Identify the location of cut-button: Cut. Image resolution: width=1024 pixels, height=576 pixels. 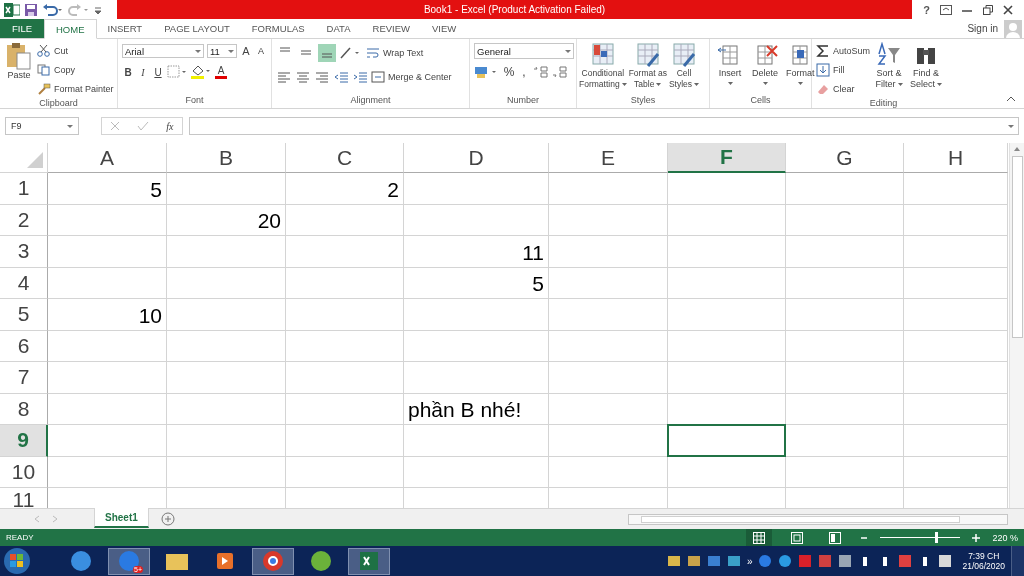
(75, 50).